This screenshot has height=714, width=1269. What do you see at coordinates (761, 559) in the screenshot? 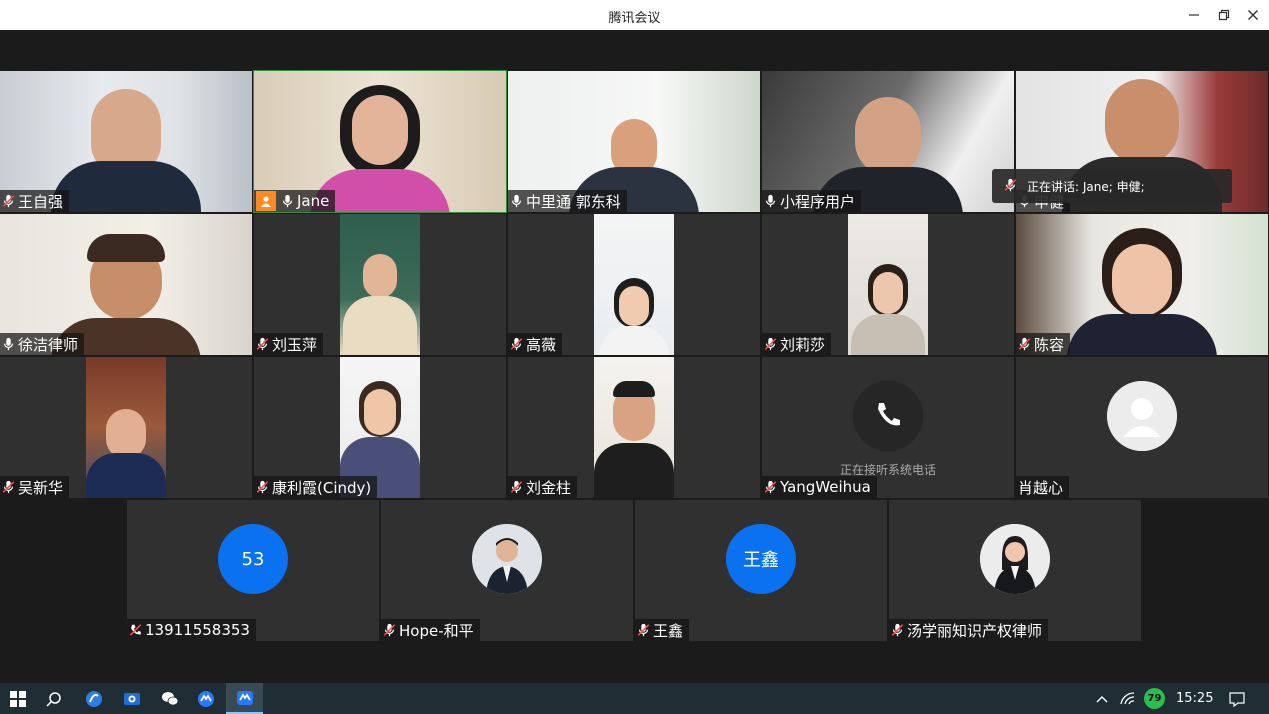
I see `participant-avatar: 王鑫` at bounding box center [761, 559].